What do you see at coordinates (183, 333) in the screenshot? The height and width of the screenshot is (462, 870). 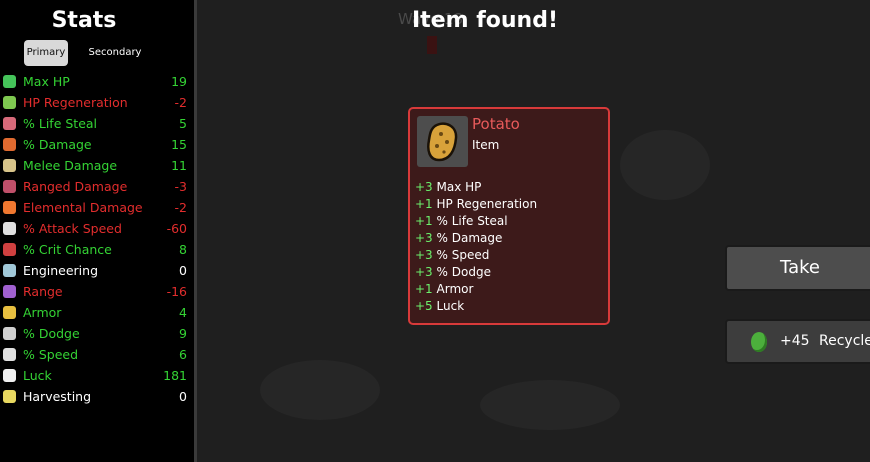 I see `stat-value: 9` at bounding box center [183, 333].